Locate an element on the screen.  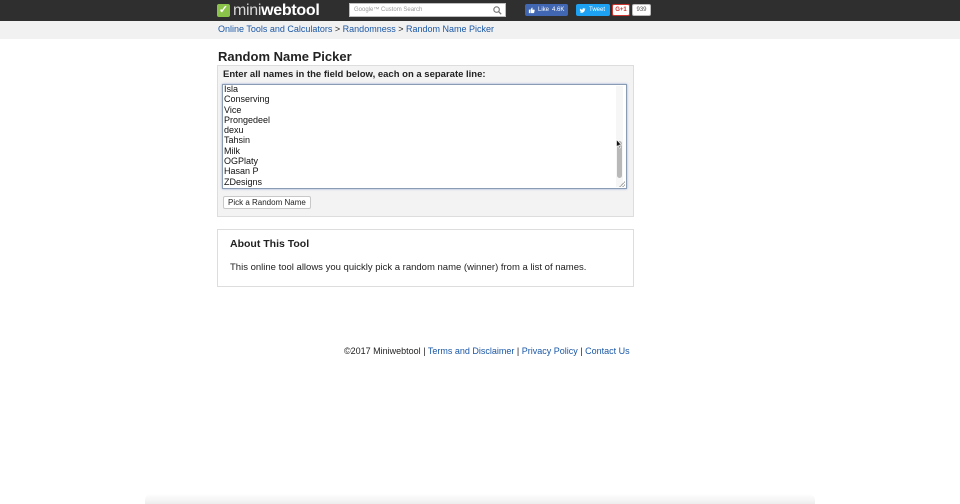
tweet-button: Tweet is located at coordinates (593, 10).